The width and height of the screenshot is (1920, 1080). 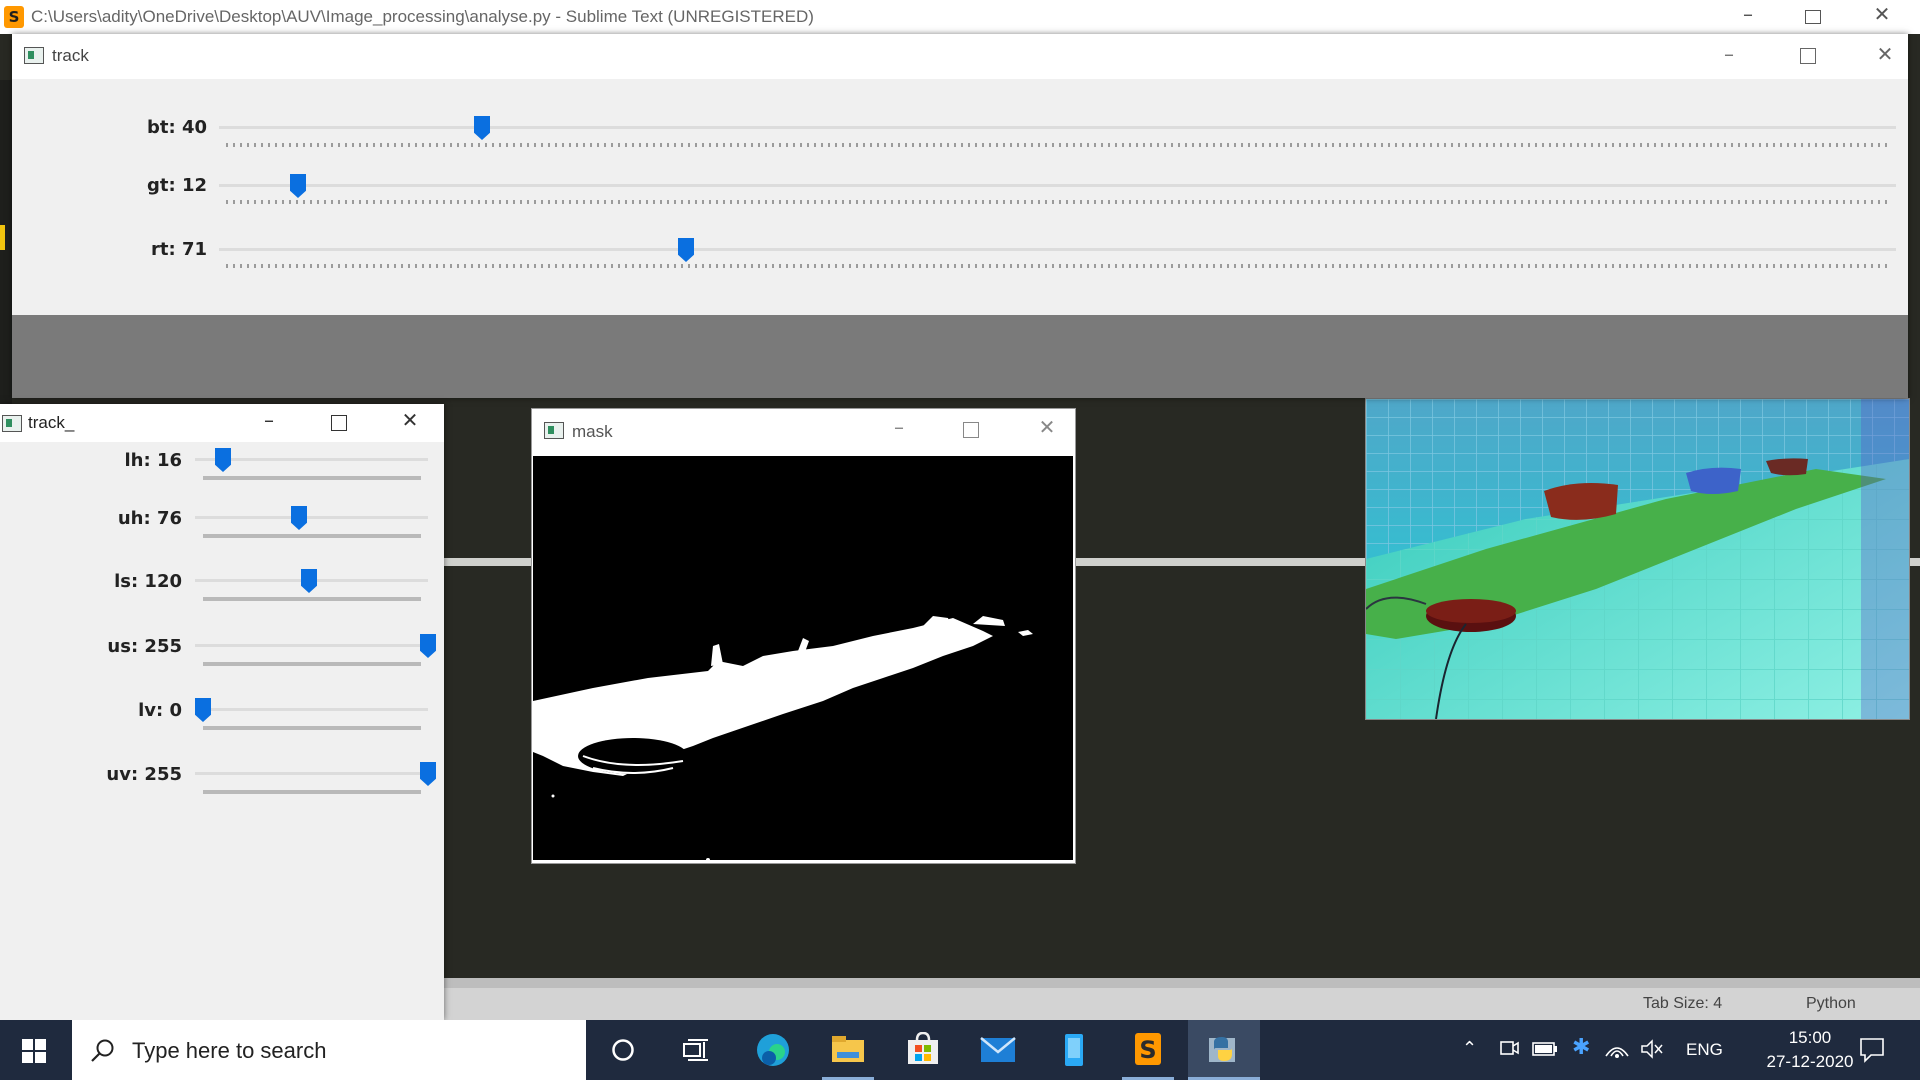 What do you see at coordinates (70, 55) in the screenshot?
I see `track-window-title: track` at bounding box center [70, 55].